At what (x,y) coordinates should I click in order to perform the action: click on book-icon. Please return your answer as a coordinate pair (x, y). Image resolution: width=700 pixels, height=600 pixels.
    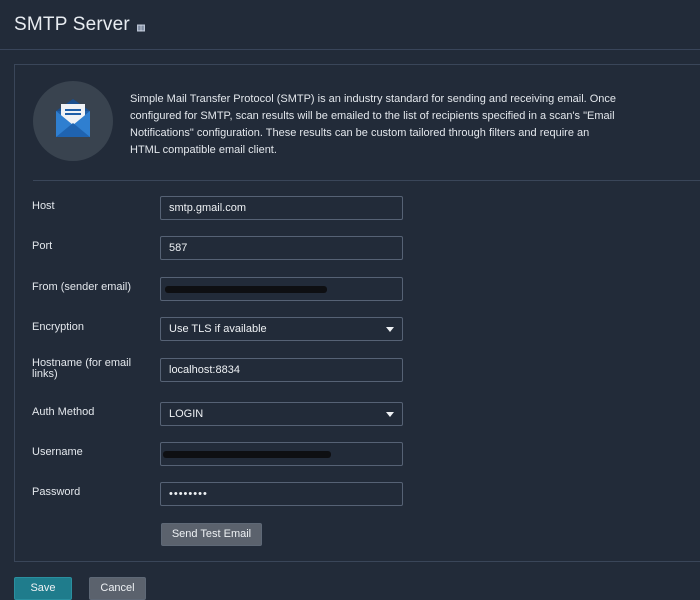
    Looking at the image, I should click on (141, 26).